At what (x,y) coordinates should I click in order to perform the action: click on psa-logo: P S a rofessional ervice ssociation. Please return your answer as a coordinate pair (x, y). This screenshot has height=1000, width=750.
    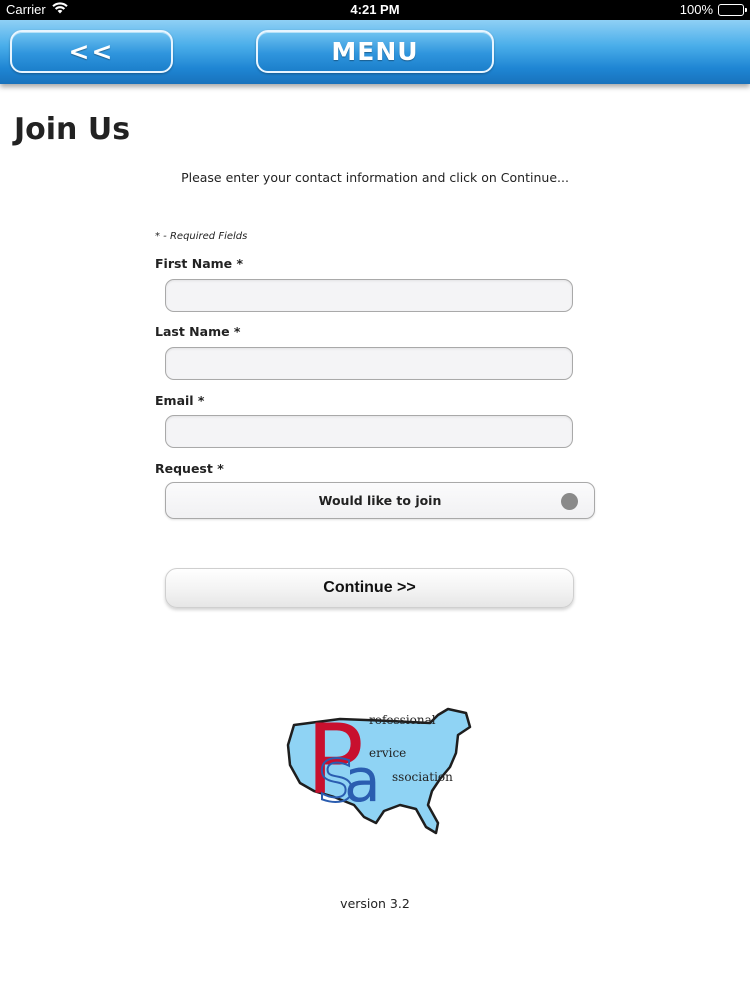
    Looking at the image, I should click on (379, 770).